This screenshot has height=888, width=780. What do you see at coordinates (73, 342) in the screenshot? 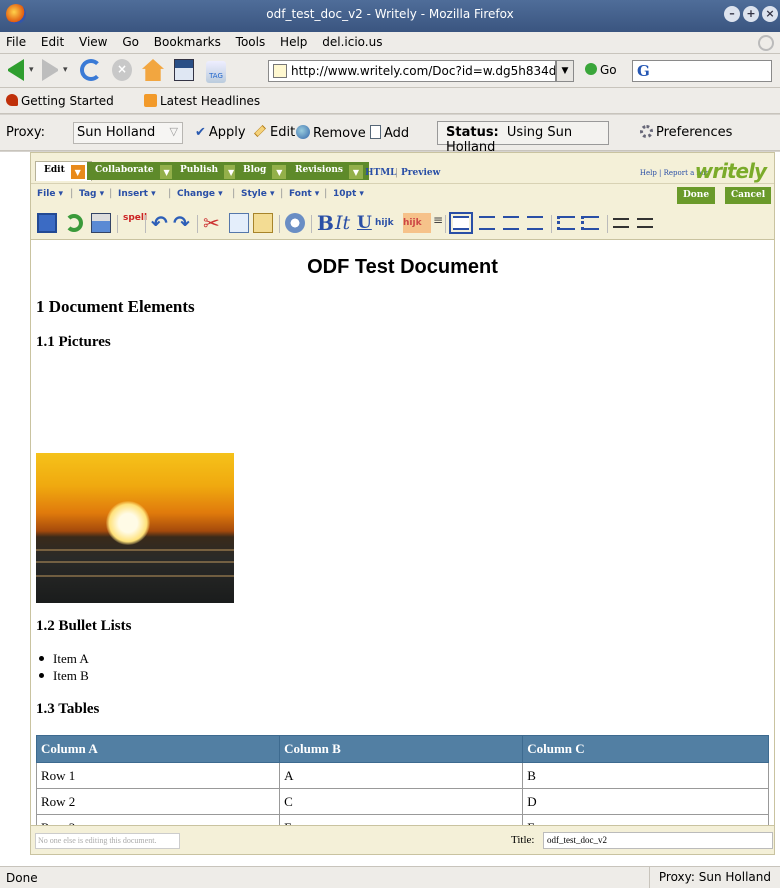
I see `heading-pictures: 1.1 Pictures` at bounding box center [73, 342].